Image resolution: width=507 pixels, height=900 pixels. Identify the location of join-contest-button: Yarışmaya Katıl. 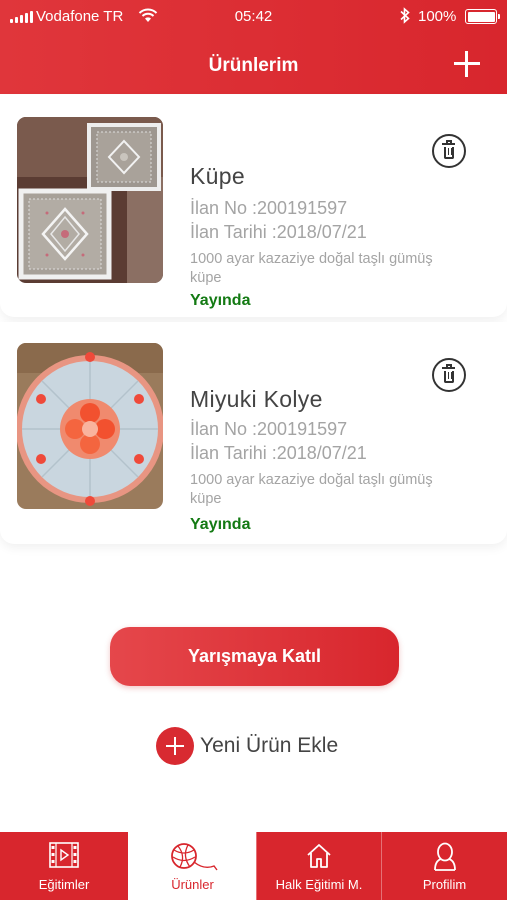
(254, 656).